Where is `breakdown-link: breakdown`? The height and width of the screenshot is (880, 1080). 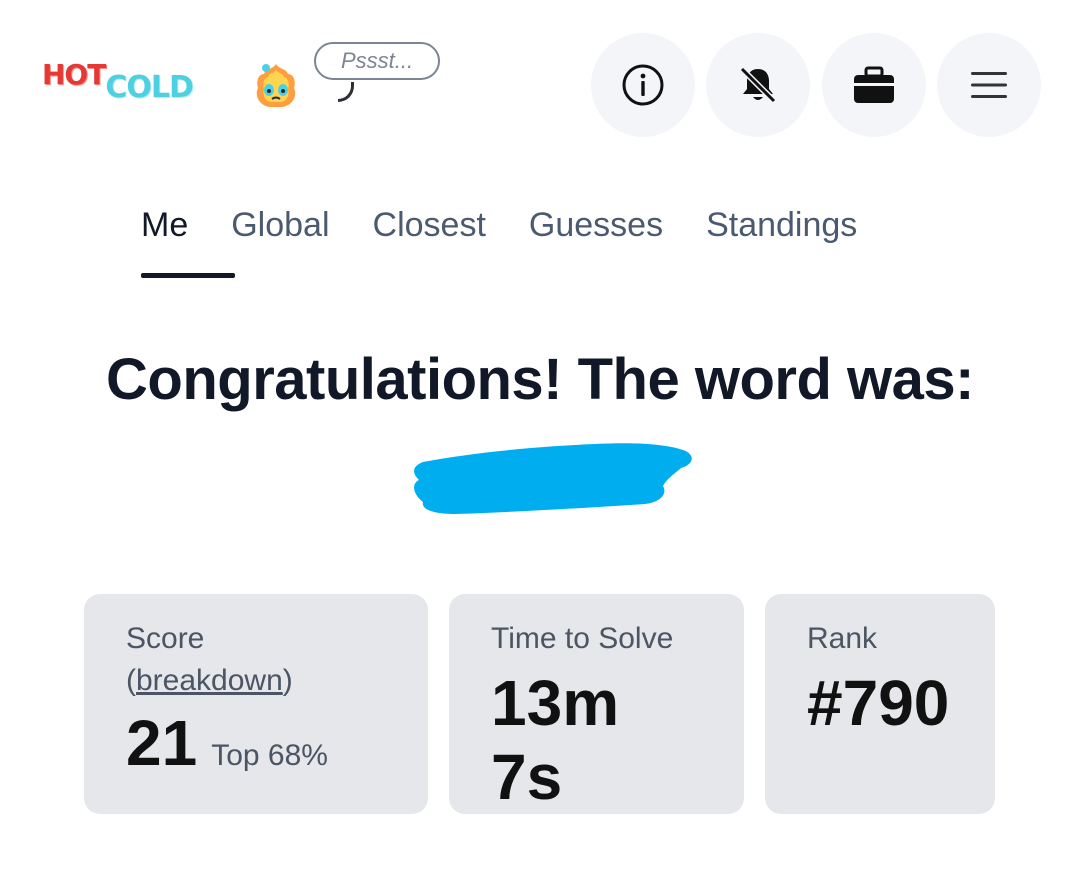 breakdown-link: breakdown is located at coordinates (209, 680).